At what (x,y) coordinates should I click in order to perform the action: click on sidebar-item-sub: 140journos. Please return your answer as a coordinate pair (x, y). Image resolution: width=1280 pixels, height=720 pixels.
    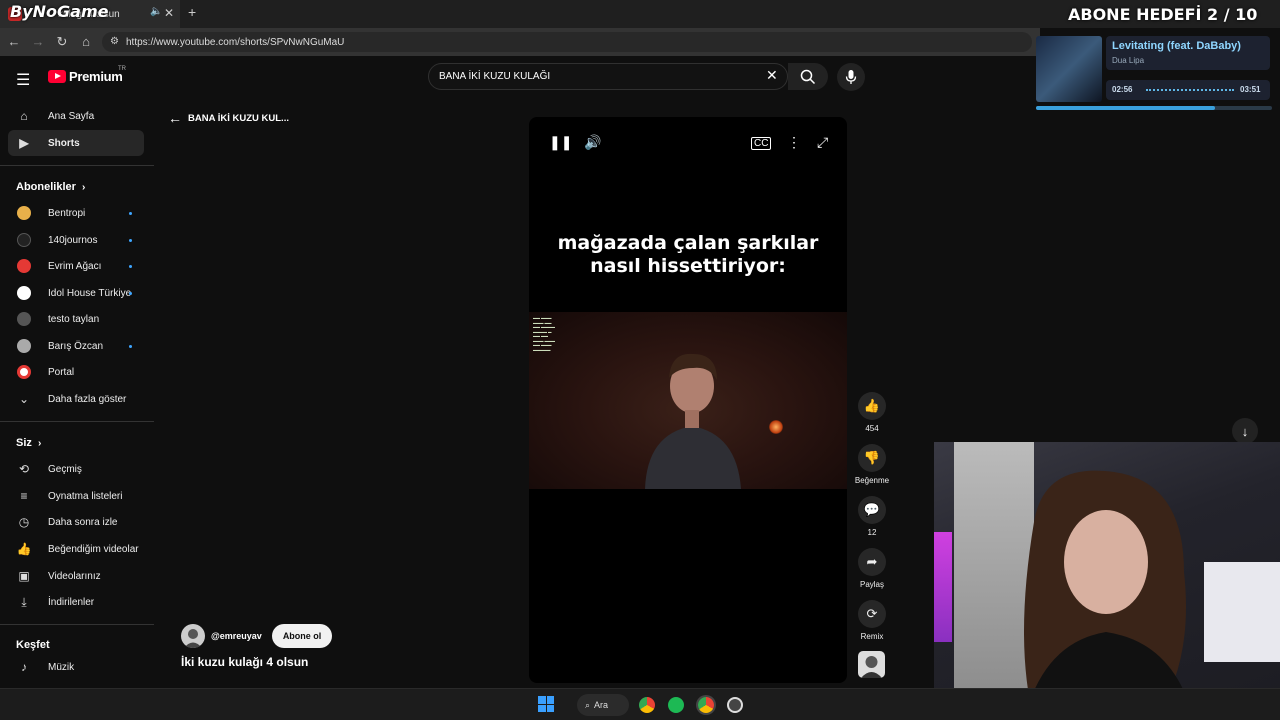
    Looking at the image, I should click on (76, 240).